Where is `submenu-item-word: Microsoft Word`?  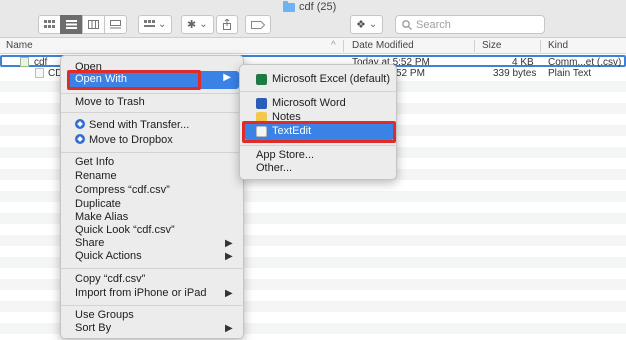 submenu-item-word: Microsoft Word is located at coordinates (301, 103).